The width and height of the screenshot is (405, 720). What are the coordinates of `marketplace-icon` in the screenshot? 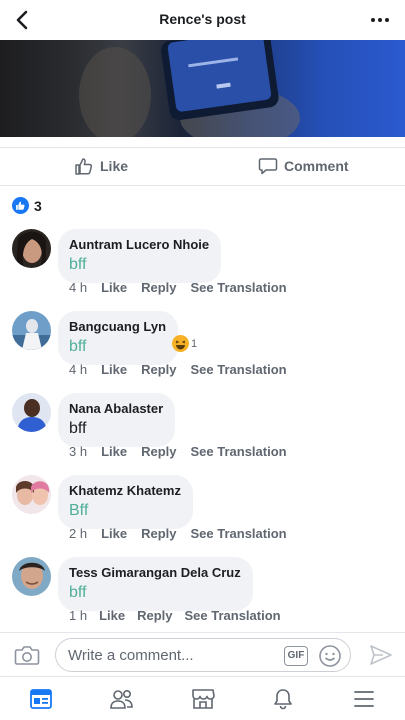 It's located at (203, 699).